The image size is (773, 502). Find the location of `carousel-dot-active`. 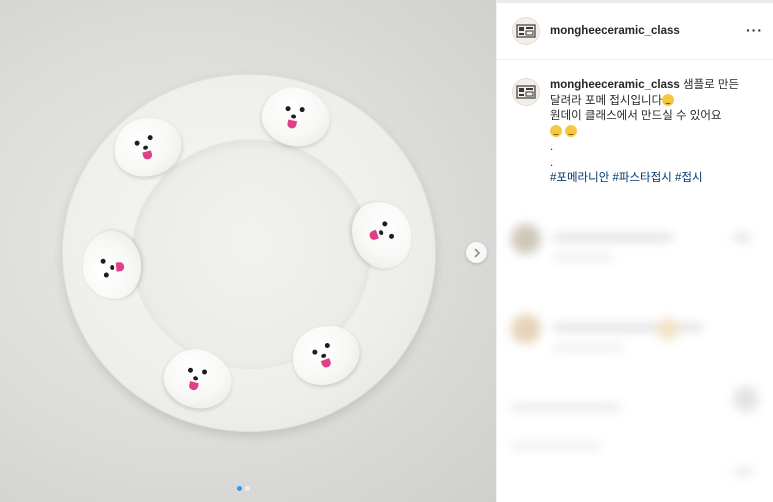

carousel-dot-active is located at coordinates (239, 488).